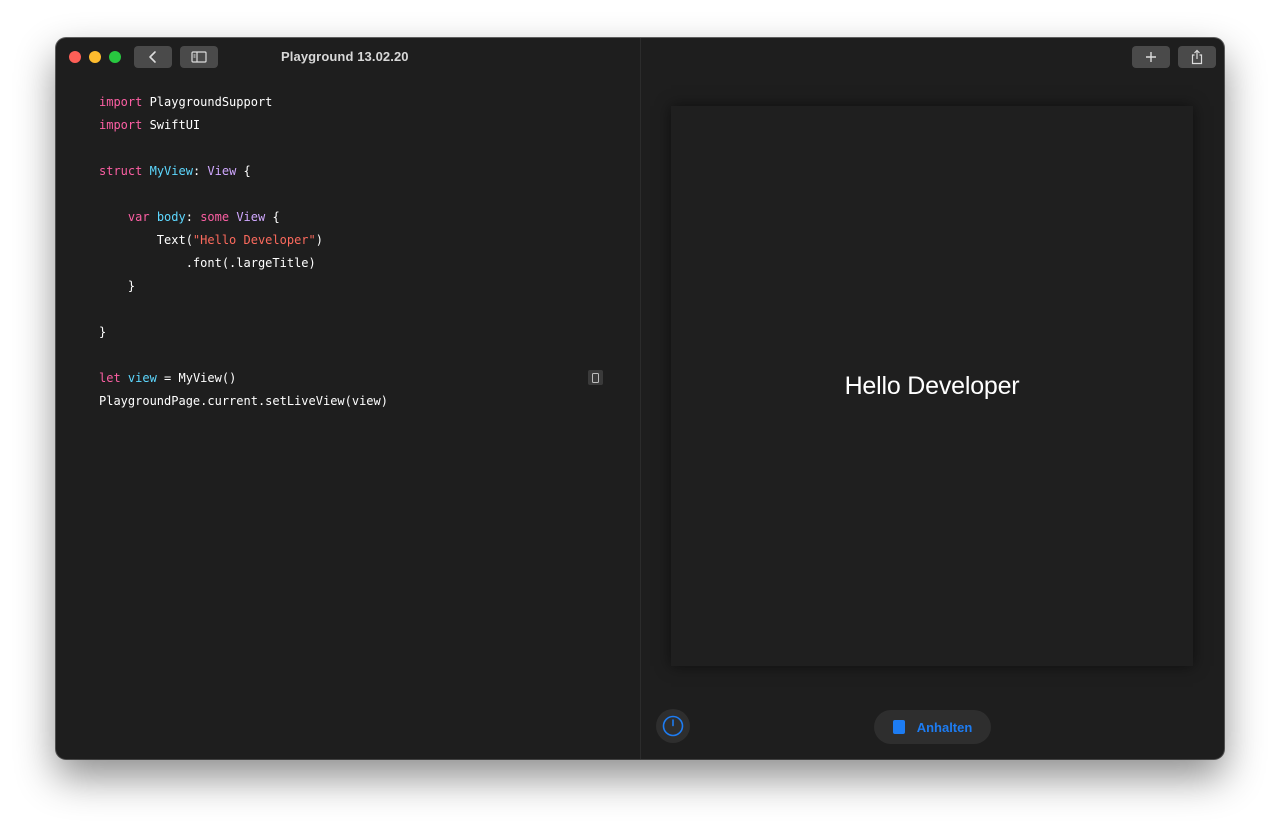 The width and height of the screenshot is (1280, 833). Describe the element at coordinates (254, 240) in the screenshot. I see `code-token: "Hello Developer"` at that location.